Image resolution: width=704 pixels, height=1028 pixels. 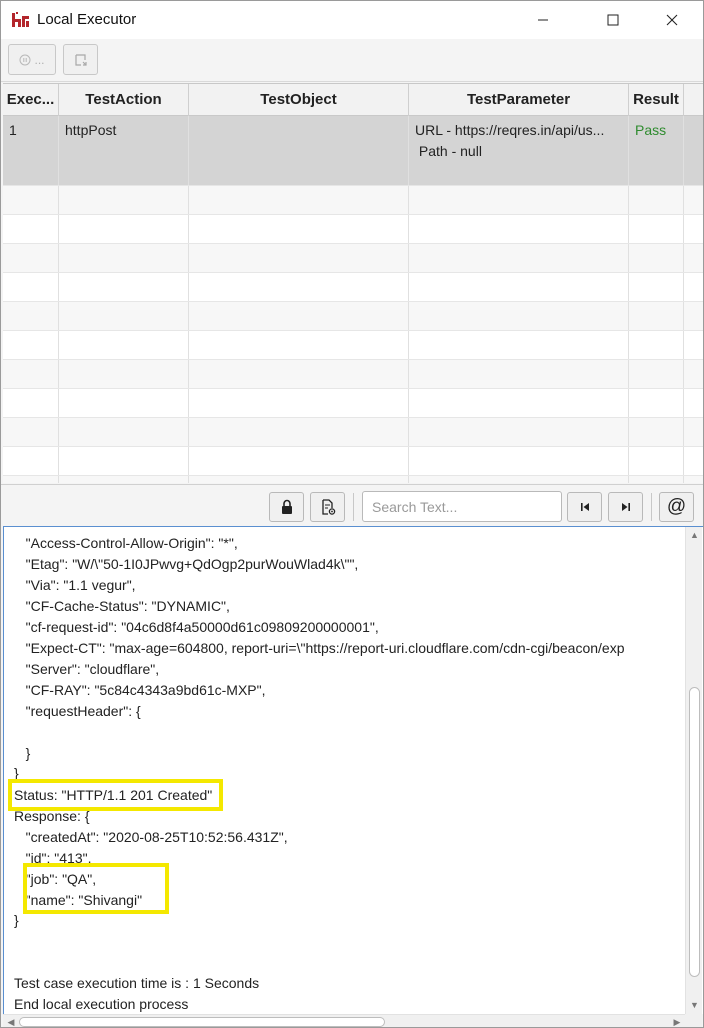 I want to click on minimize-button, so click(x=543, y=20).